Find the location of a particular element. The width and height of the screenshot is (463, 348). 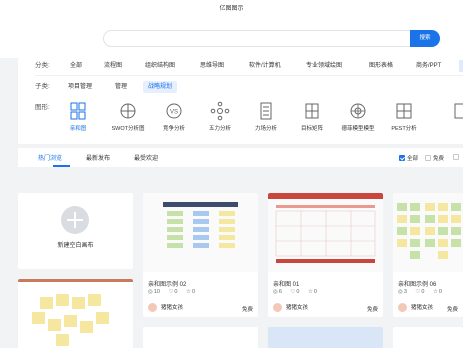

shape-five-force-label: 五力分析 is located at coordinates (219, 129).